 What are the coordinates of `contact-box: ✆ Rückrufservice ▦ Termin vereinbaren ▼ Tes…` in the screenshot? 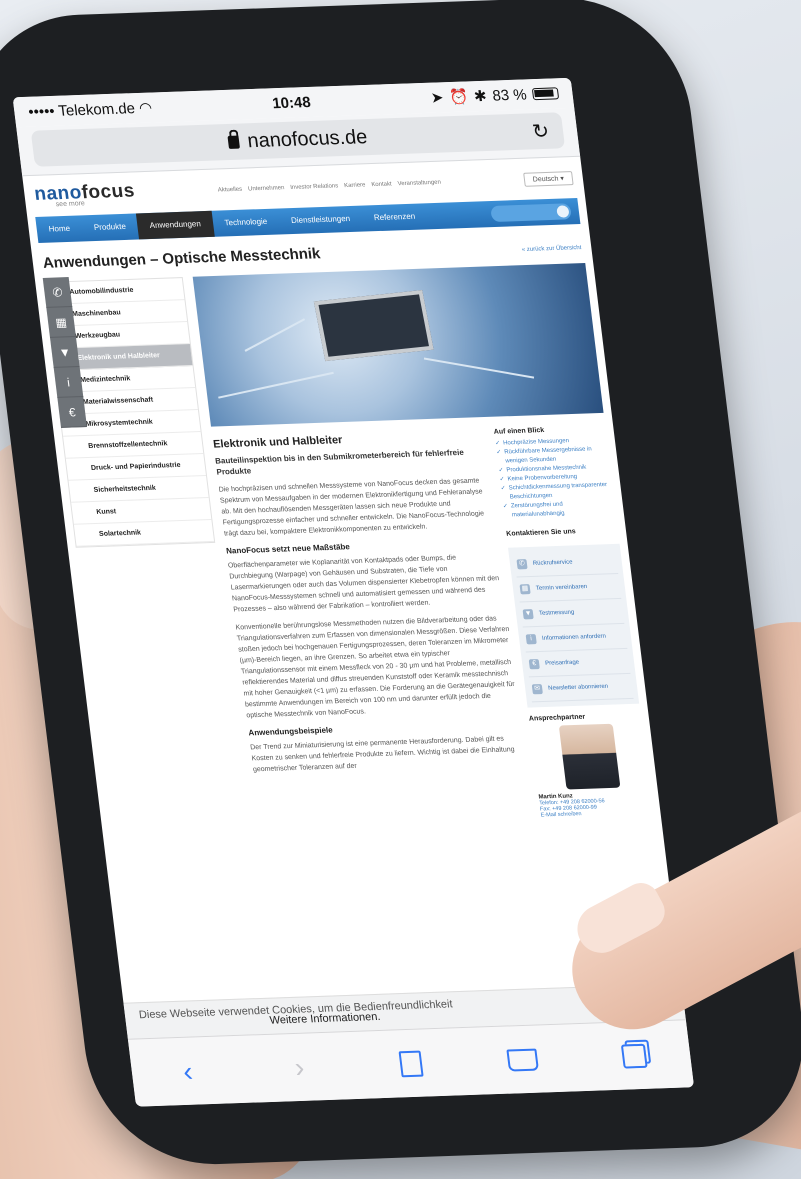 It's located at (573, 625).